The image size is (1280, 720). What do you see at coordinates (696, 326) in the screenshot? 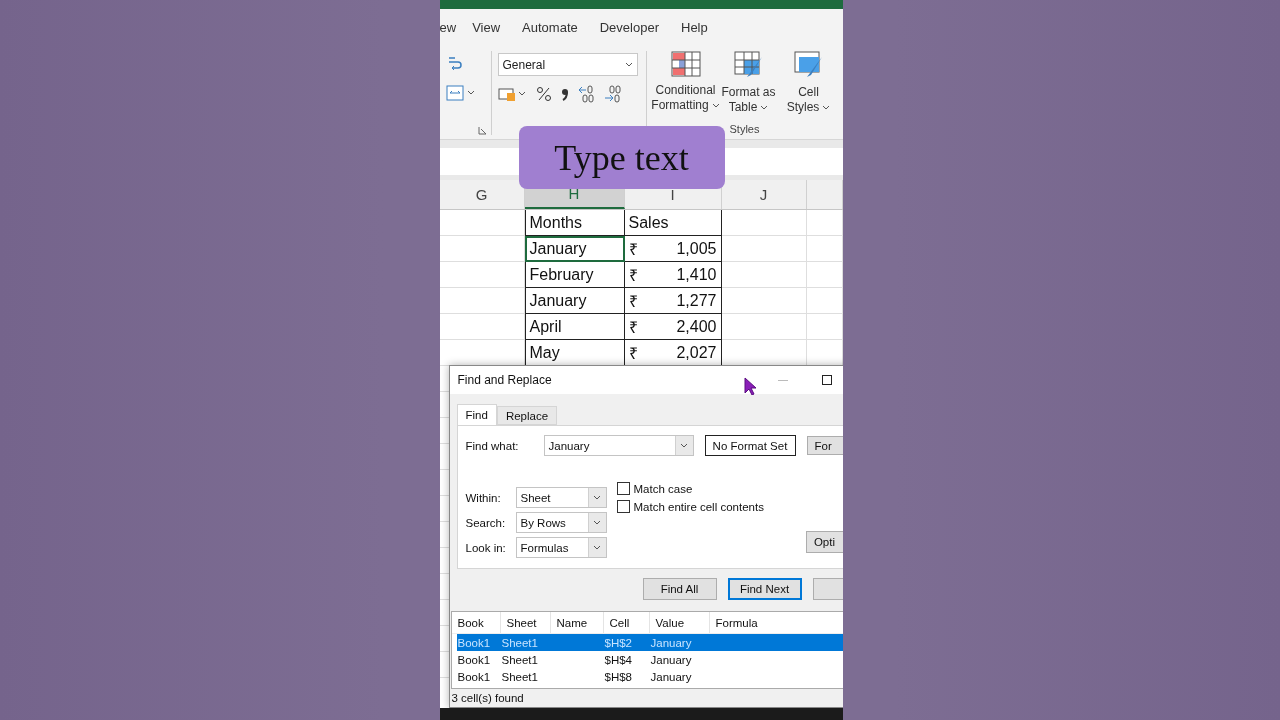
I see `amount: 2,400` at bounding box center [696, 326].